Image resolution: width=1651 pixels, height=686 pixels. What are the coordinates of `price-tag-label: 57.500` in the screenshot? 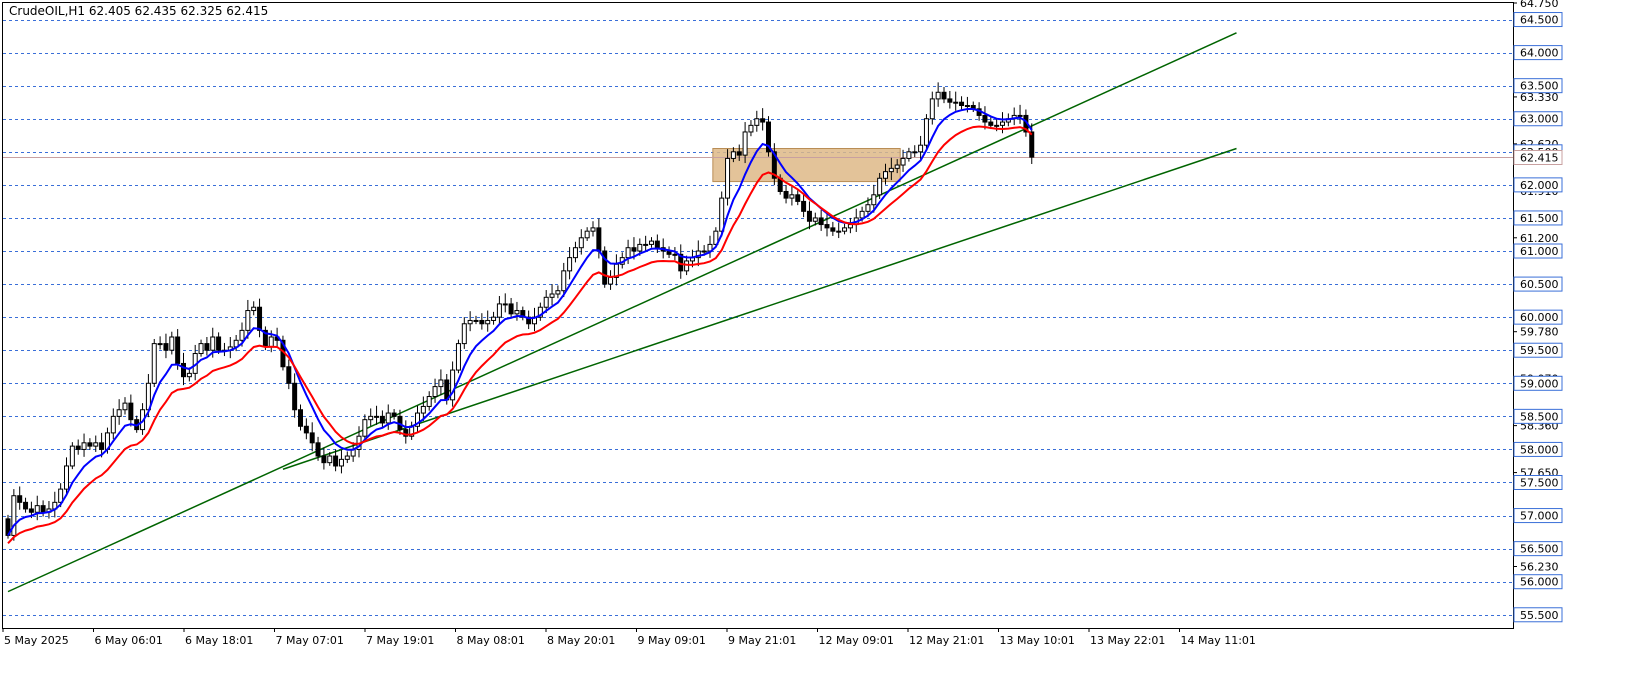 It's located at (1539, 482).